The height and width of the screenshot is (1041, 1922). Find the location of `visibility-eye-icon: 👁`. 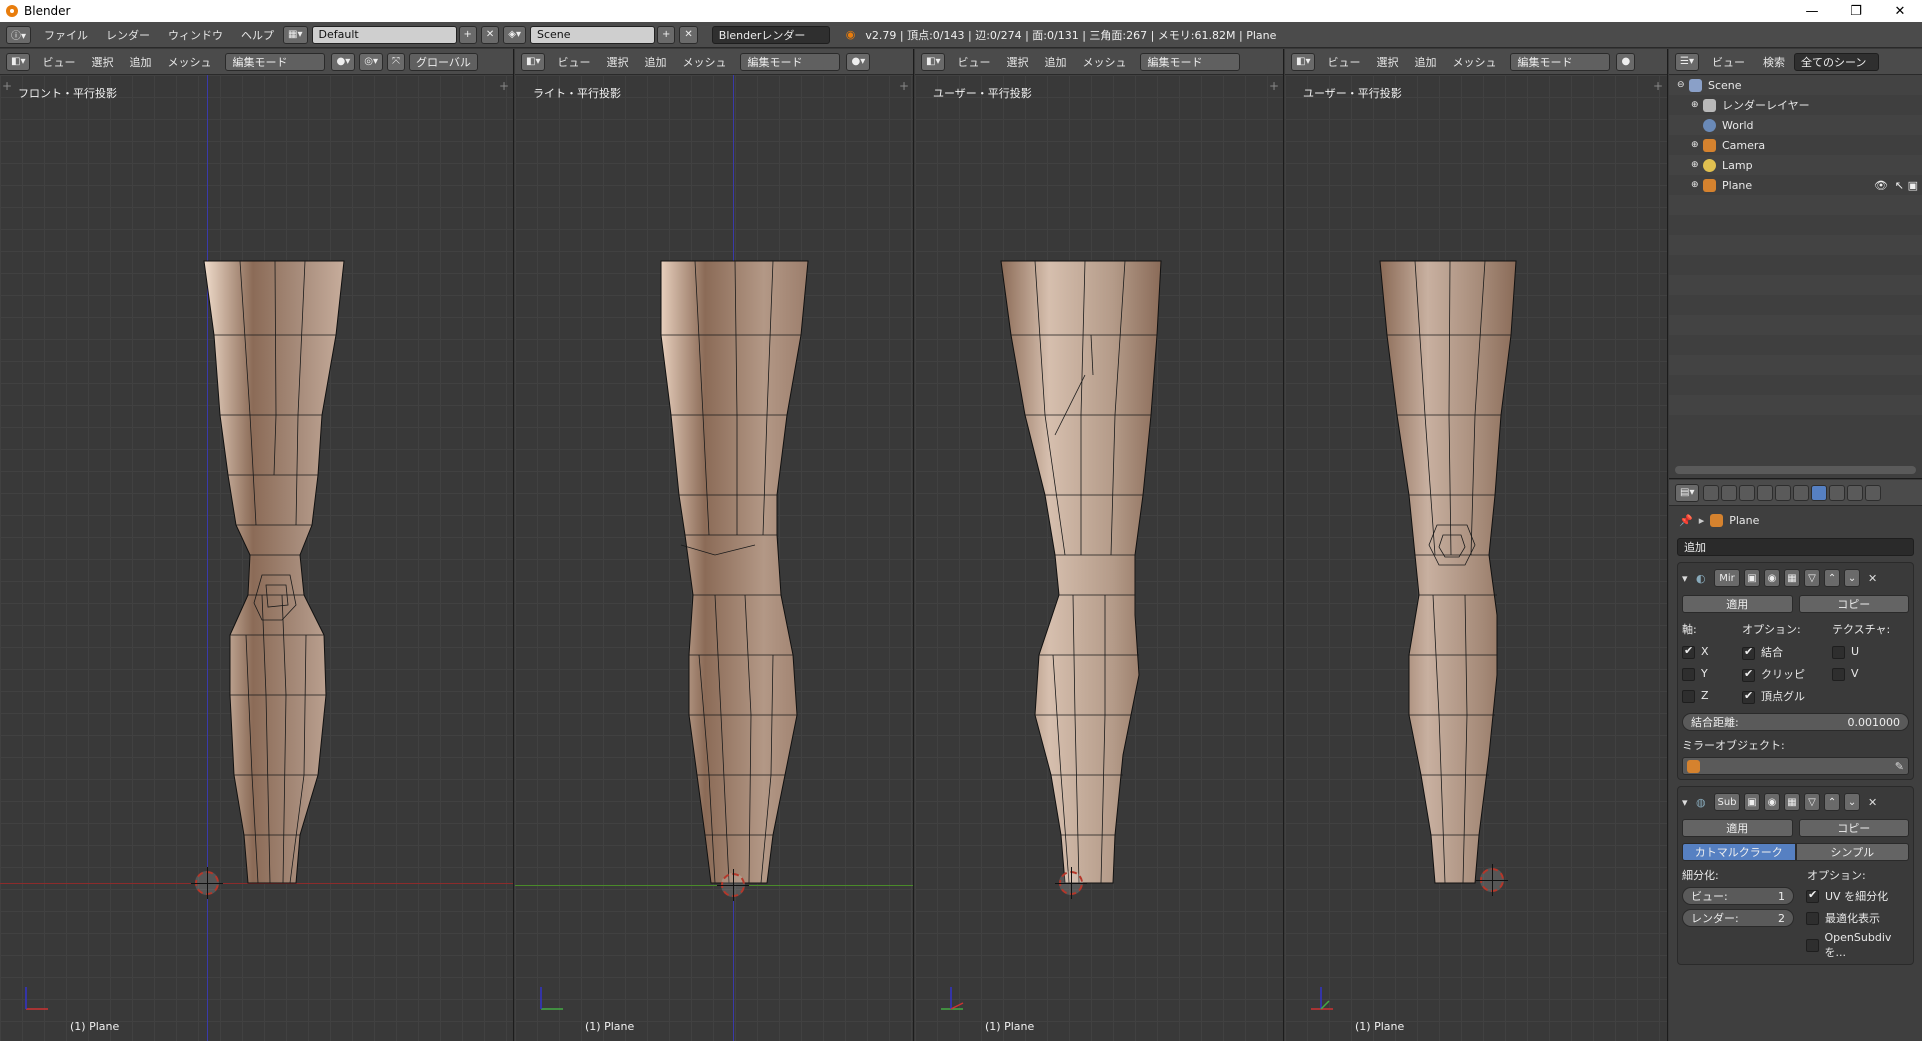

visibility-eye-icon: 👁 is located at coordinates (1881, 185).